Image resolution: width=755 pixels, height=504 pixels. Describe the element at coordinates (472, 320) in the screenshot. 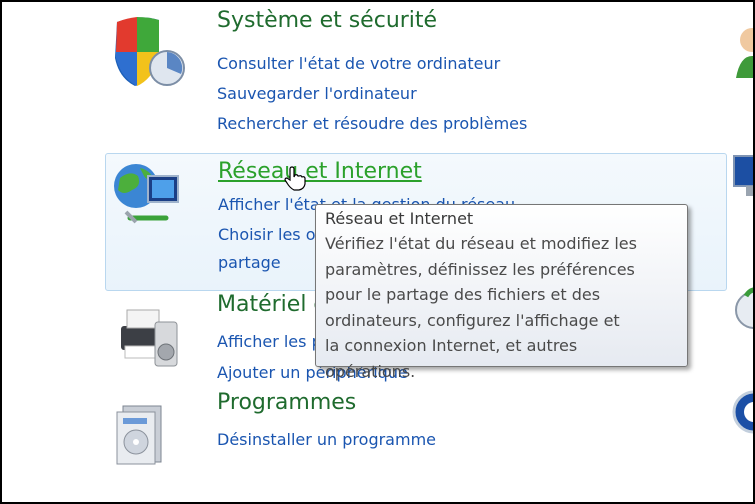

I see `tooltip-line: ordinateurs, configurez l'affichage et` at that location.